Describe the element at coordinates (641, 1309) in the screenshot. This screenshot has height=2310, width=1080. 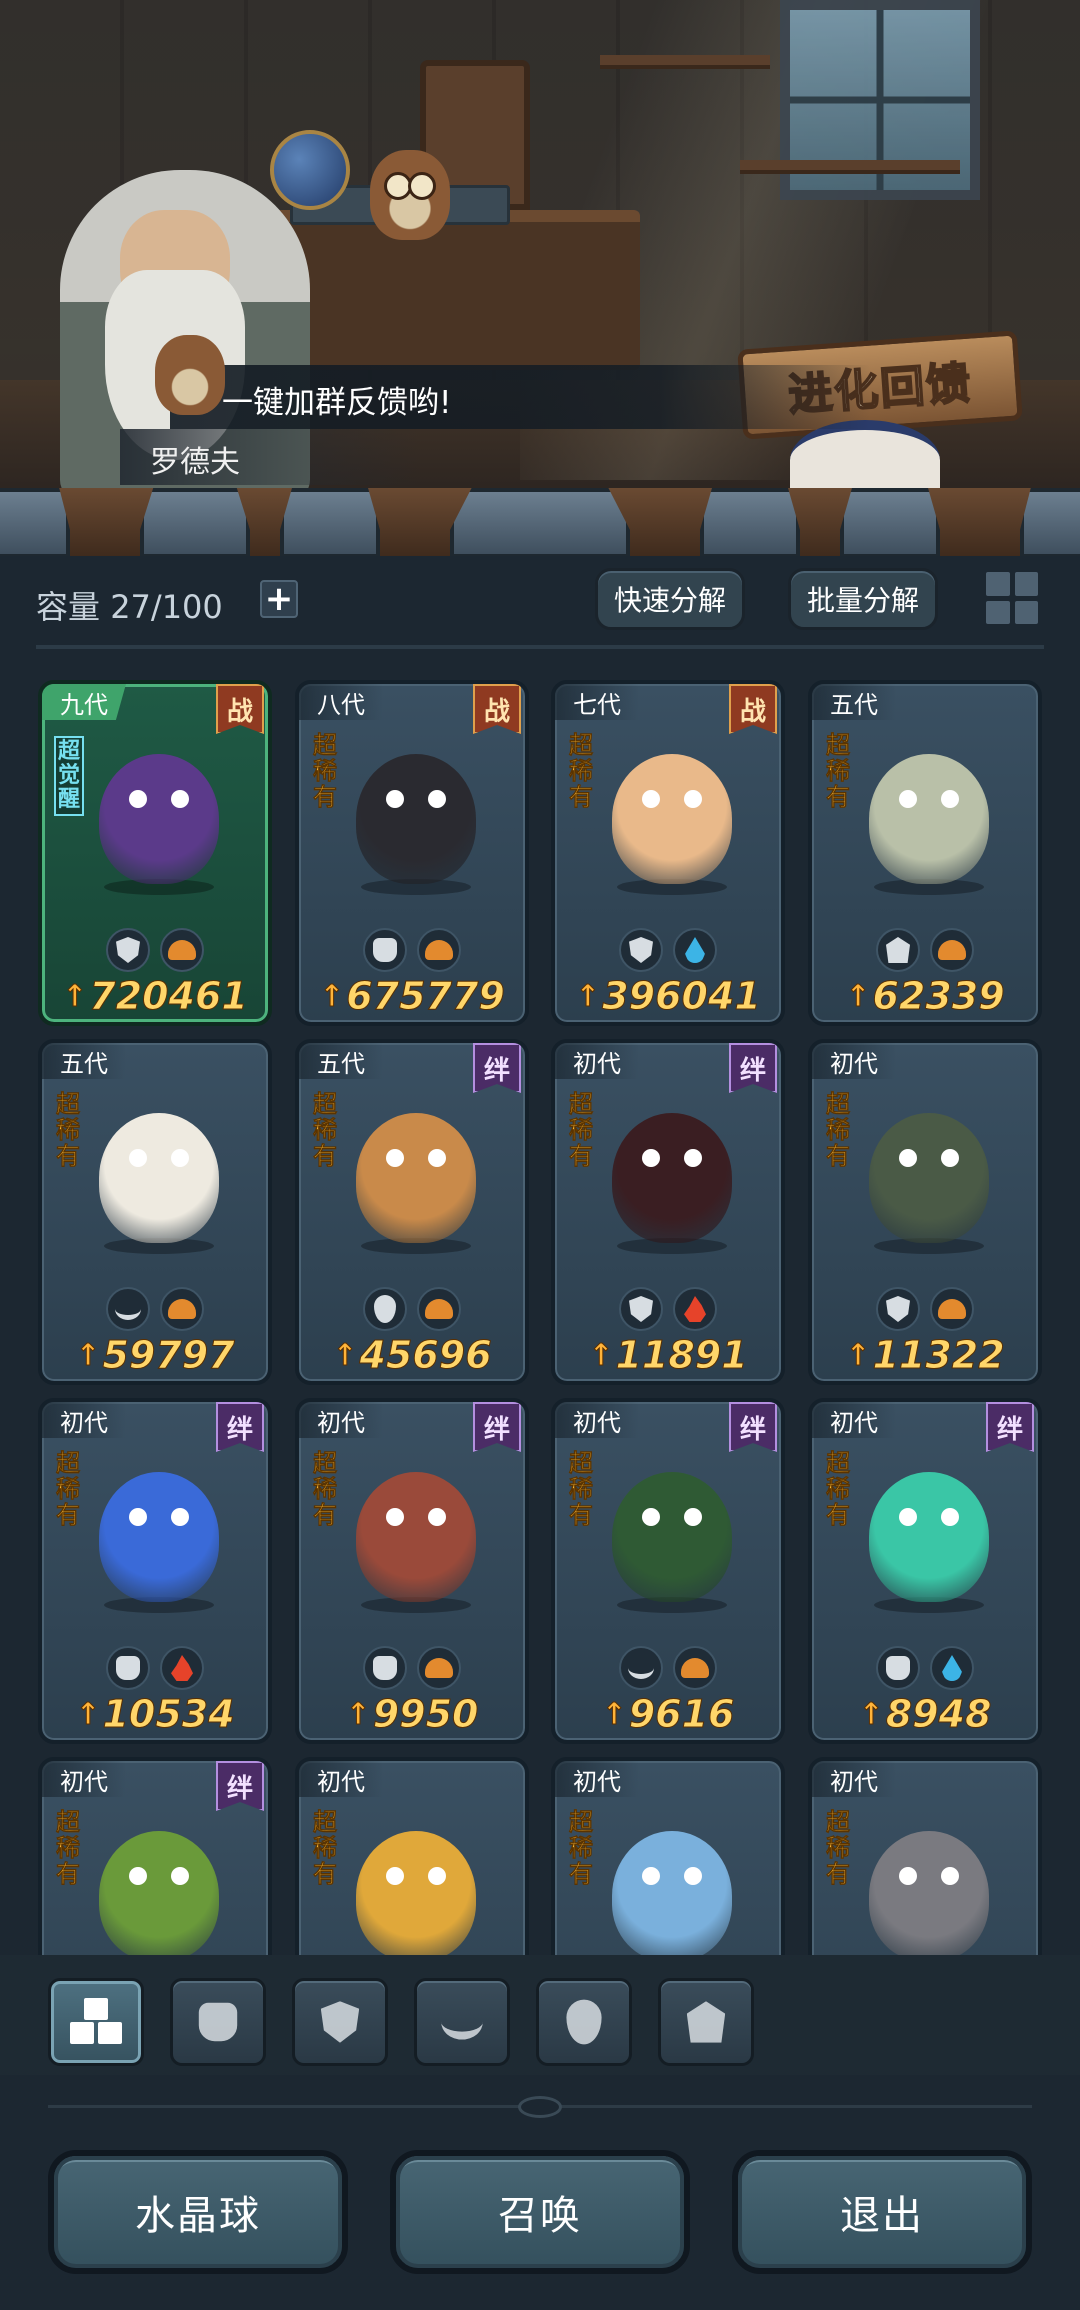
I see `shield-icon` at that location.